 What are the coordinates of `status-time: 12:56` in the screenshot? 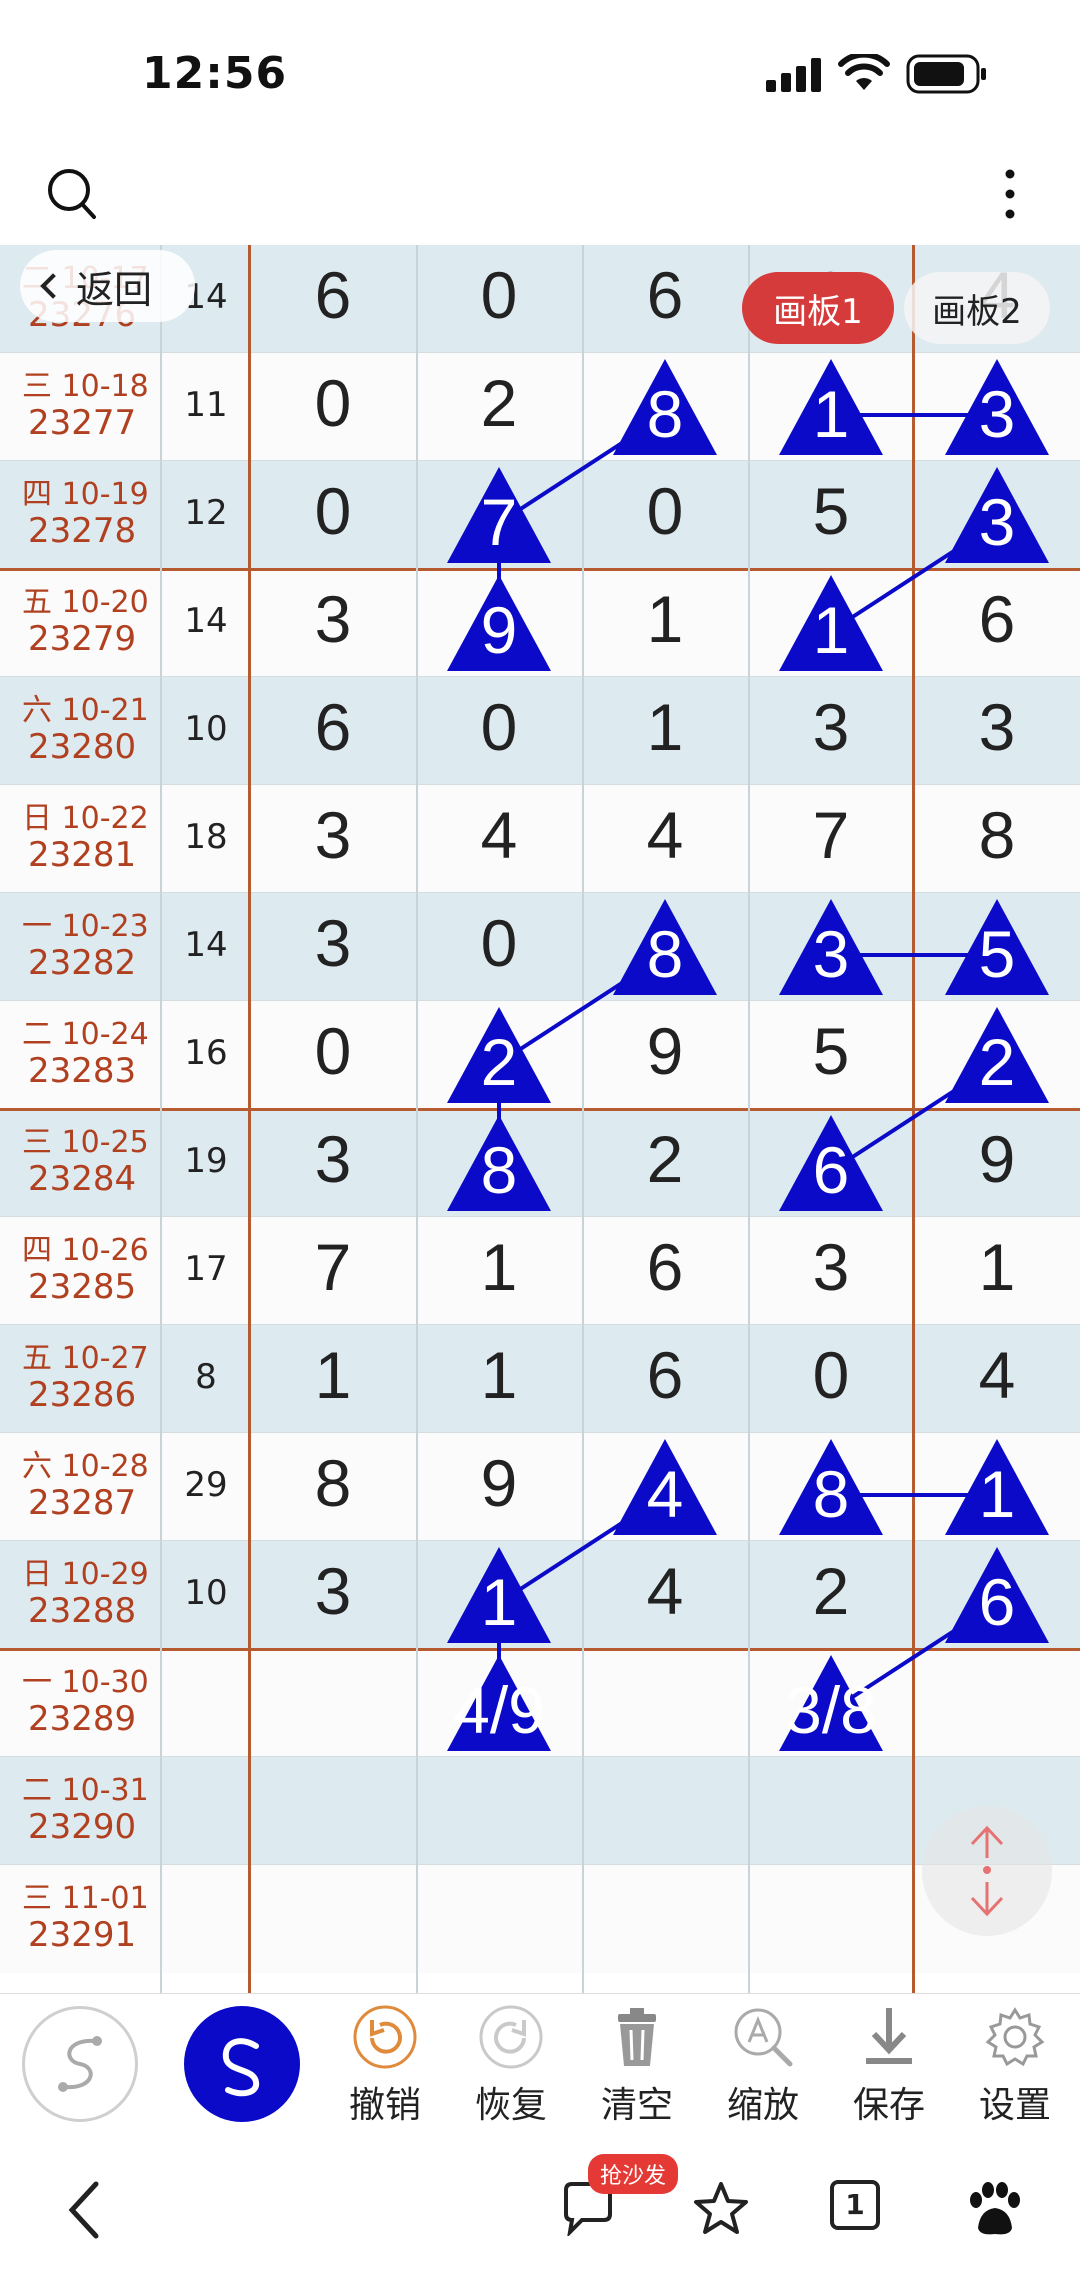 It's located at (215, 73).